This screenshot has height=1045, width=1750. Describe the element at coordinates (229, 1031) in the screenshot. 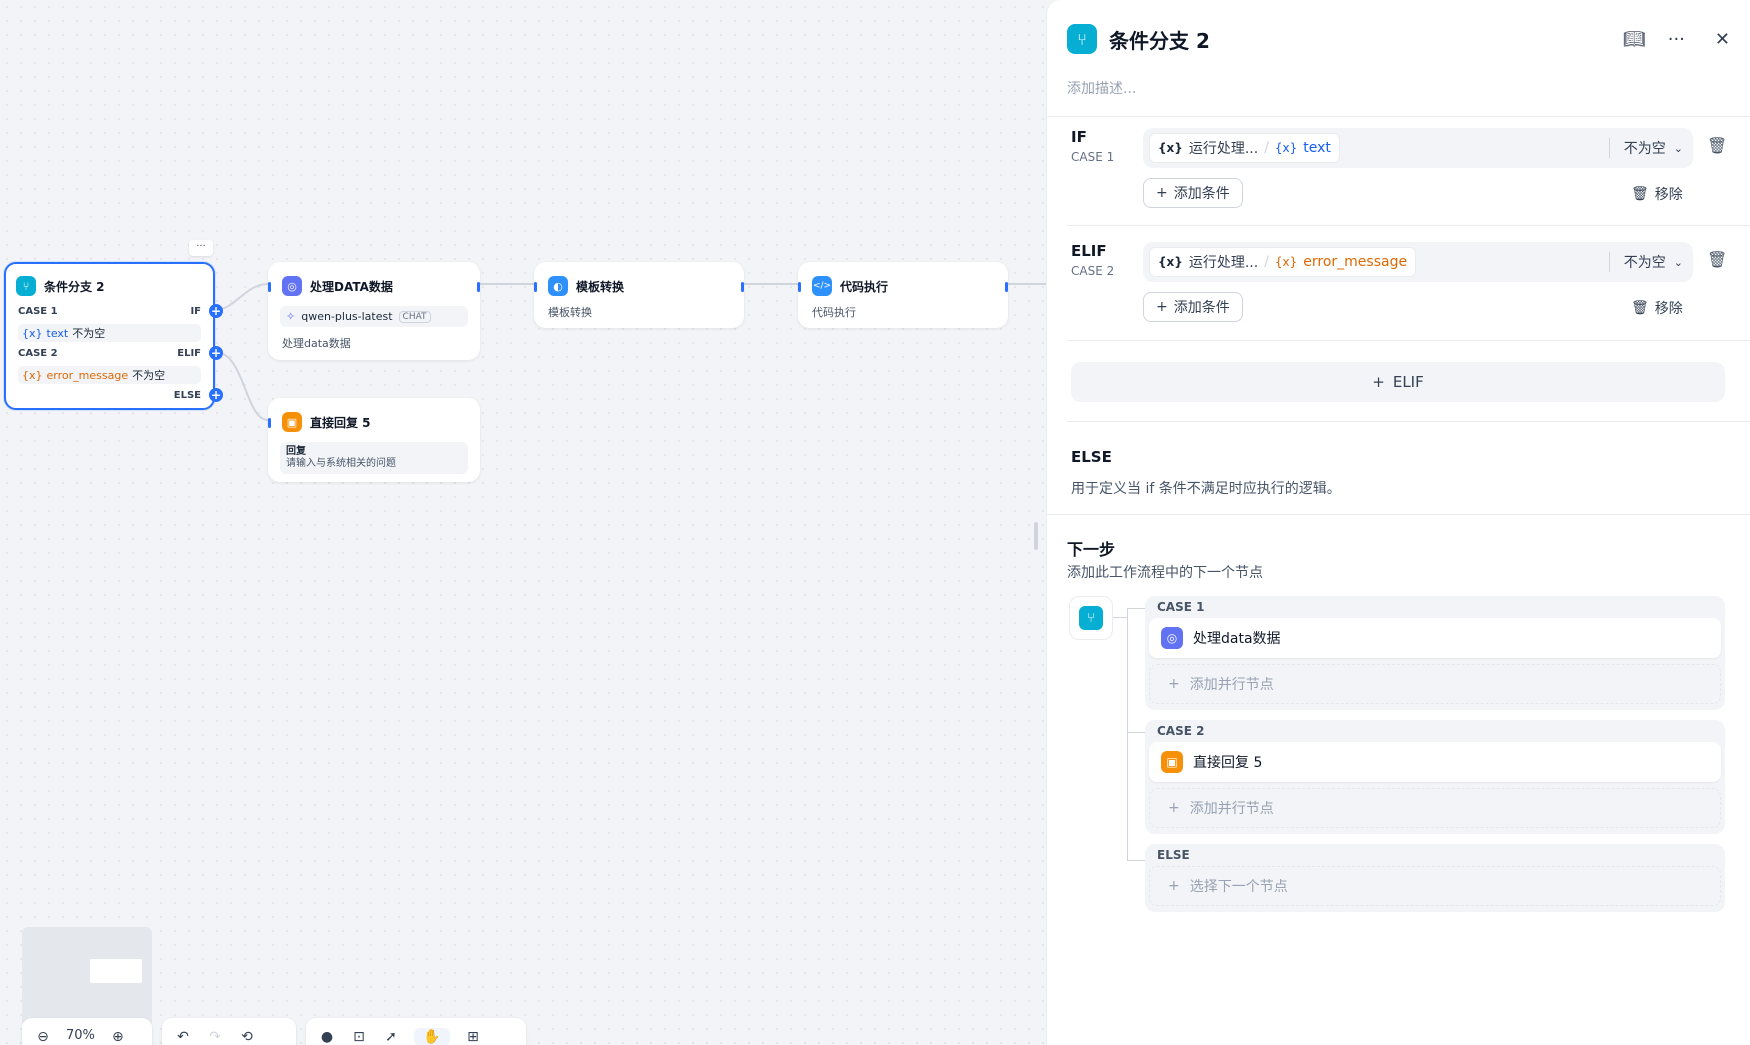

I see `history-toolbar: ↶ ↷ ⟲` at that location.